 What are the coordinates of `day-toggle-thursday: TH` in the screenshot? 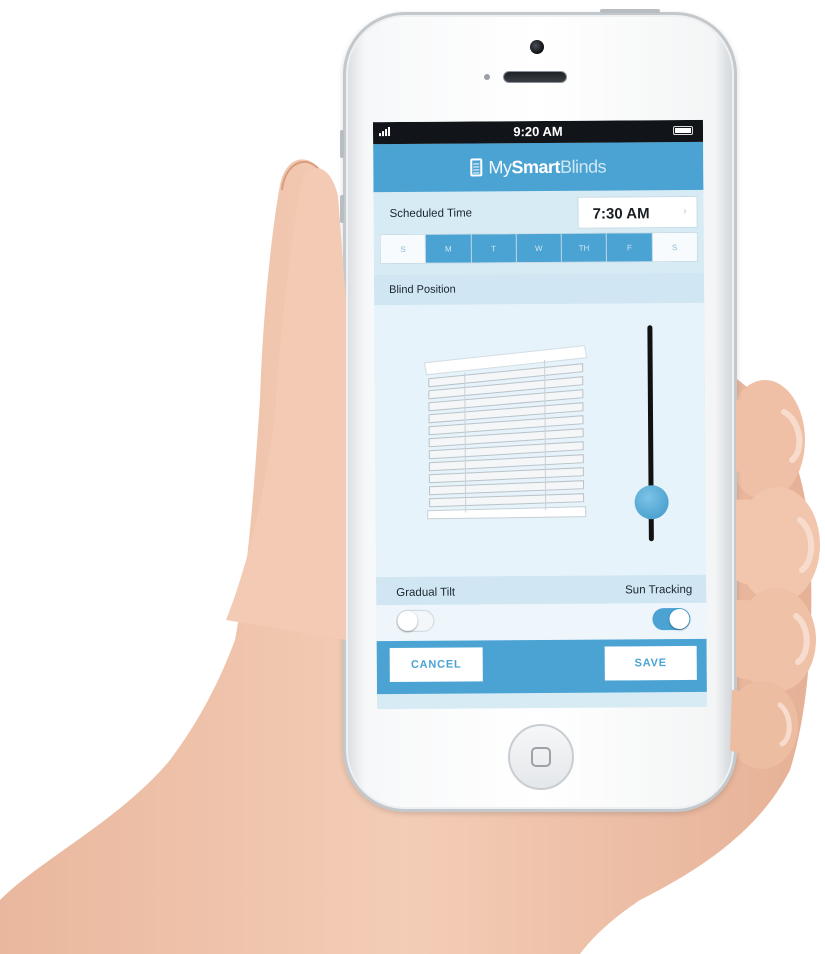 It's located at (584, 247).